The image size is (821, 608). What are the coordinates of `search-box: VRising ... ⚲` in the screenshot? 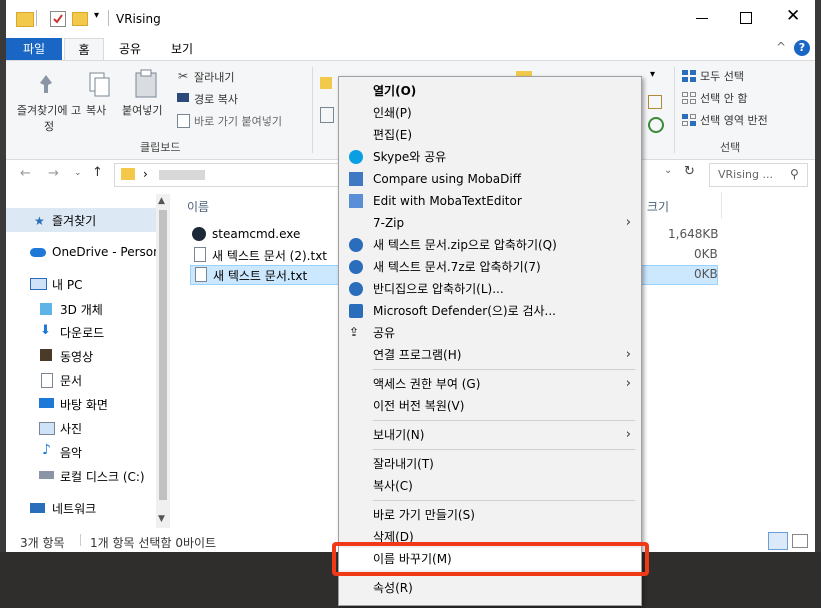 It's located at (758, 175).